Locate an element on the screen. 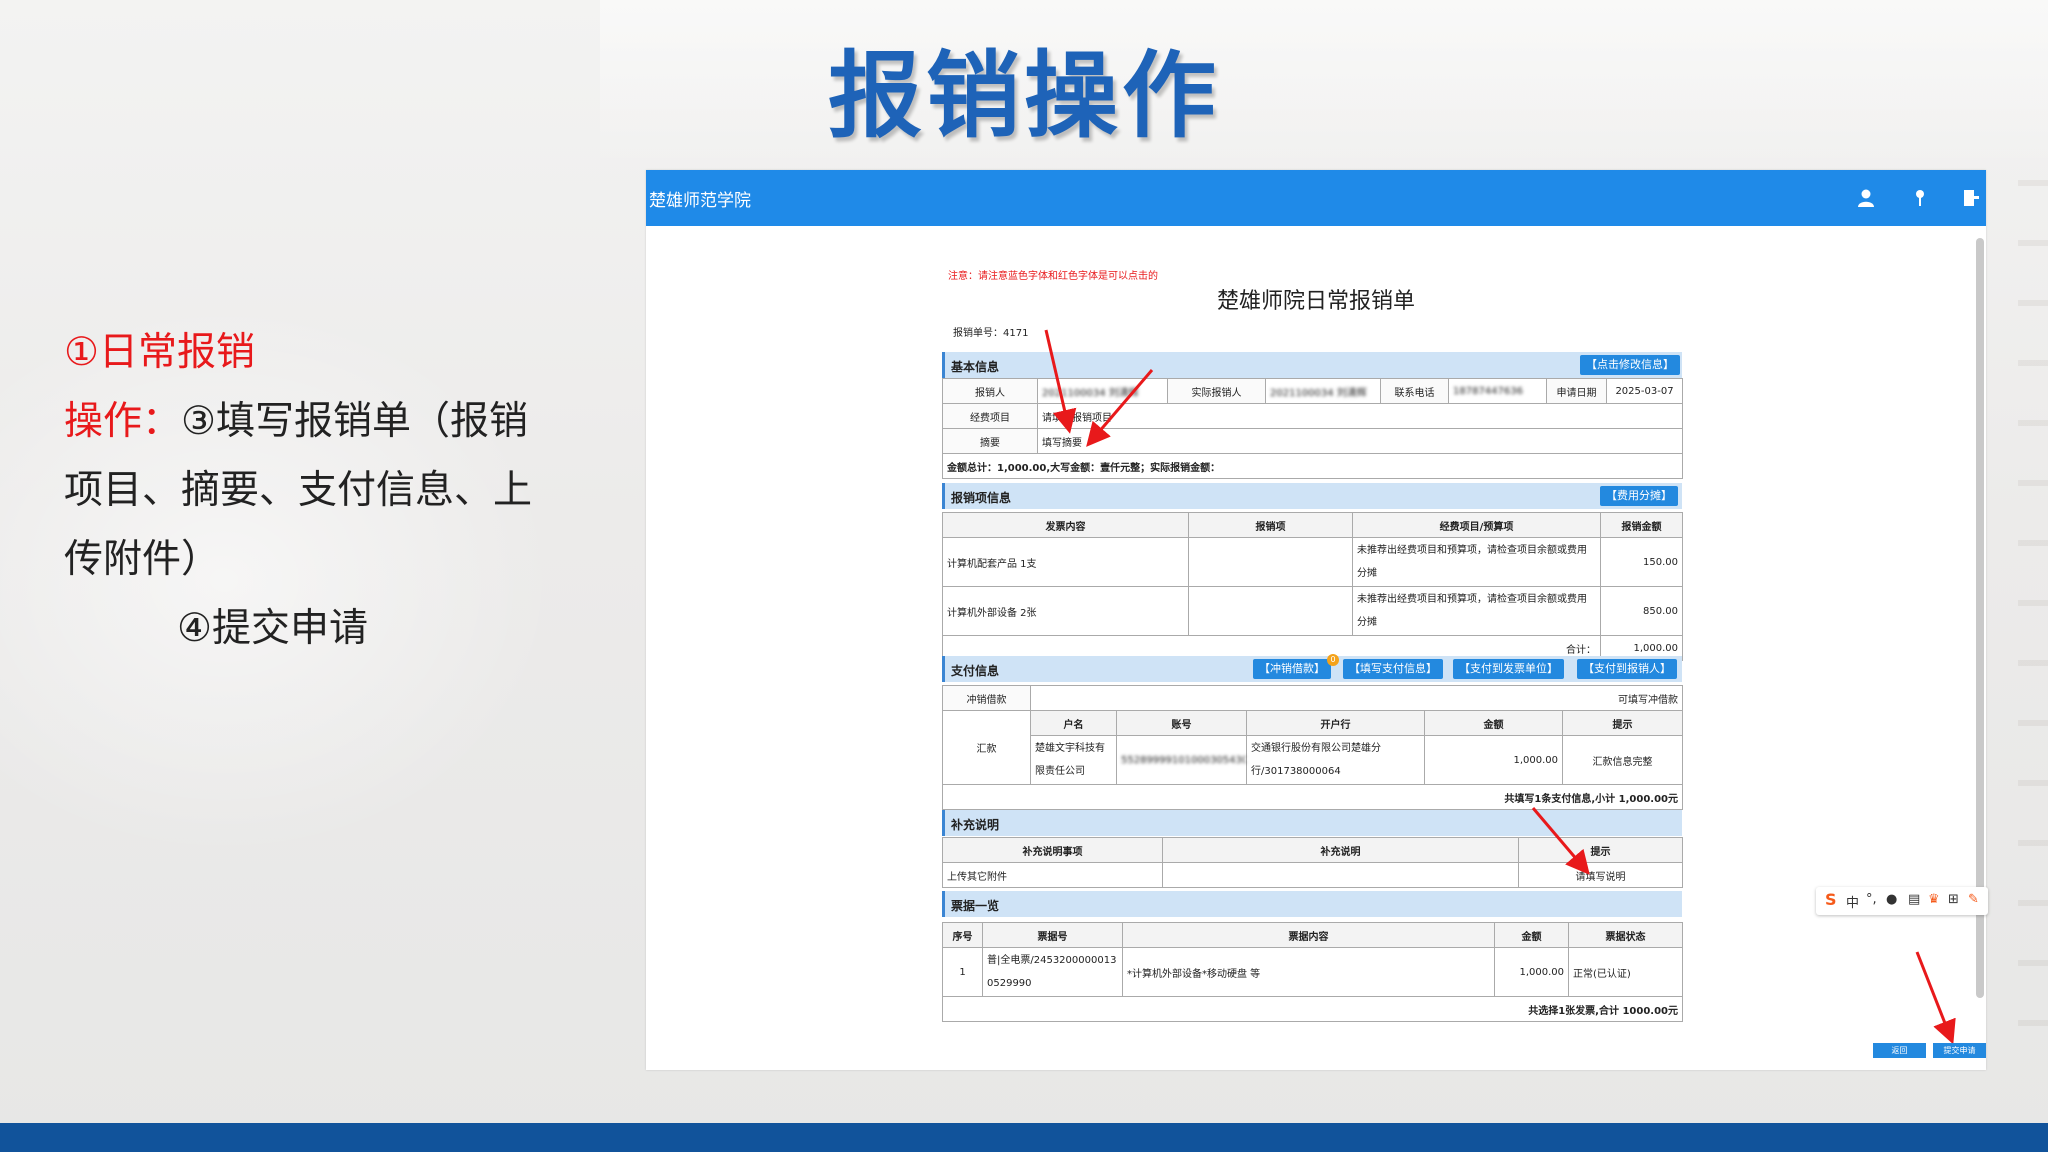  ime-toolbar: S 中 °, ● ▤ ♛ ⊞ ✎ is located at coordinates (1902, 901).